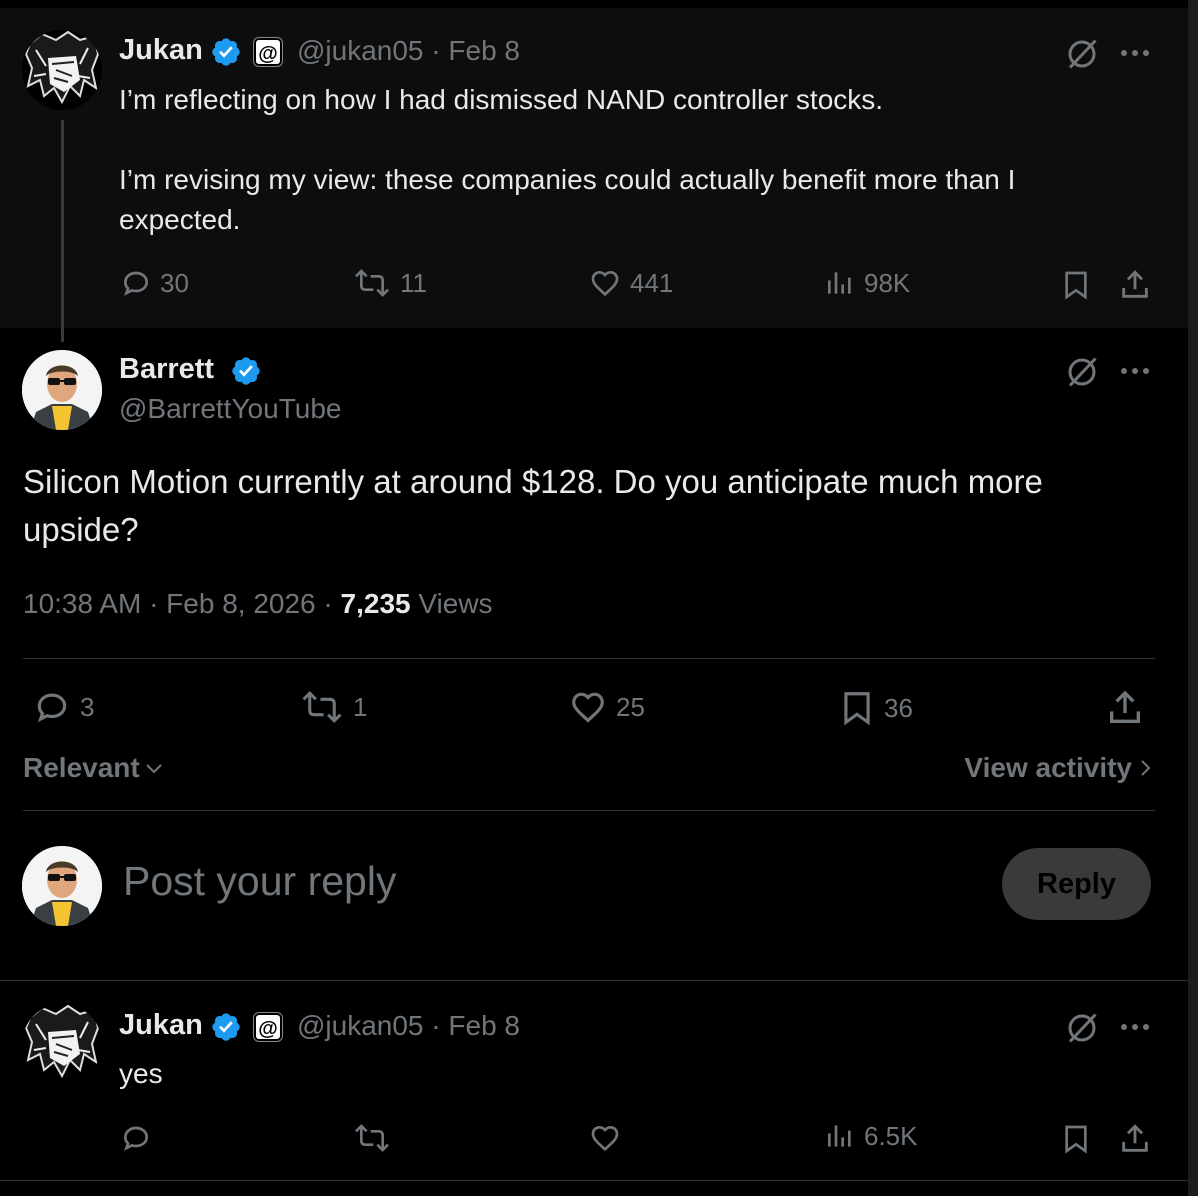 The width and height of the screenshot is (1198, 1196). I want to click on like-button: 25, so click(606, 707).